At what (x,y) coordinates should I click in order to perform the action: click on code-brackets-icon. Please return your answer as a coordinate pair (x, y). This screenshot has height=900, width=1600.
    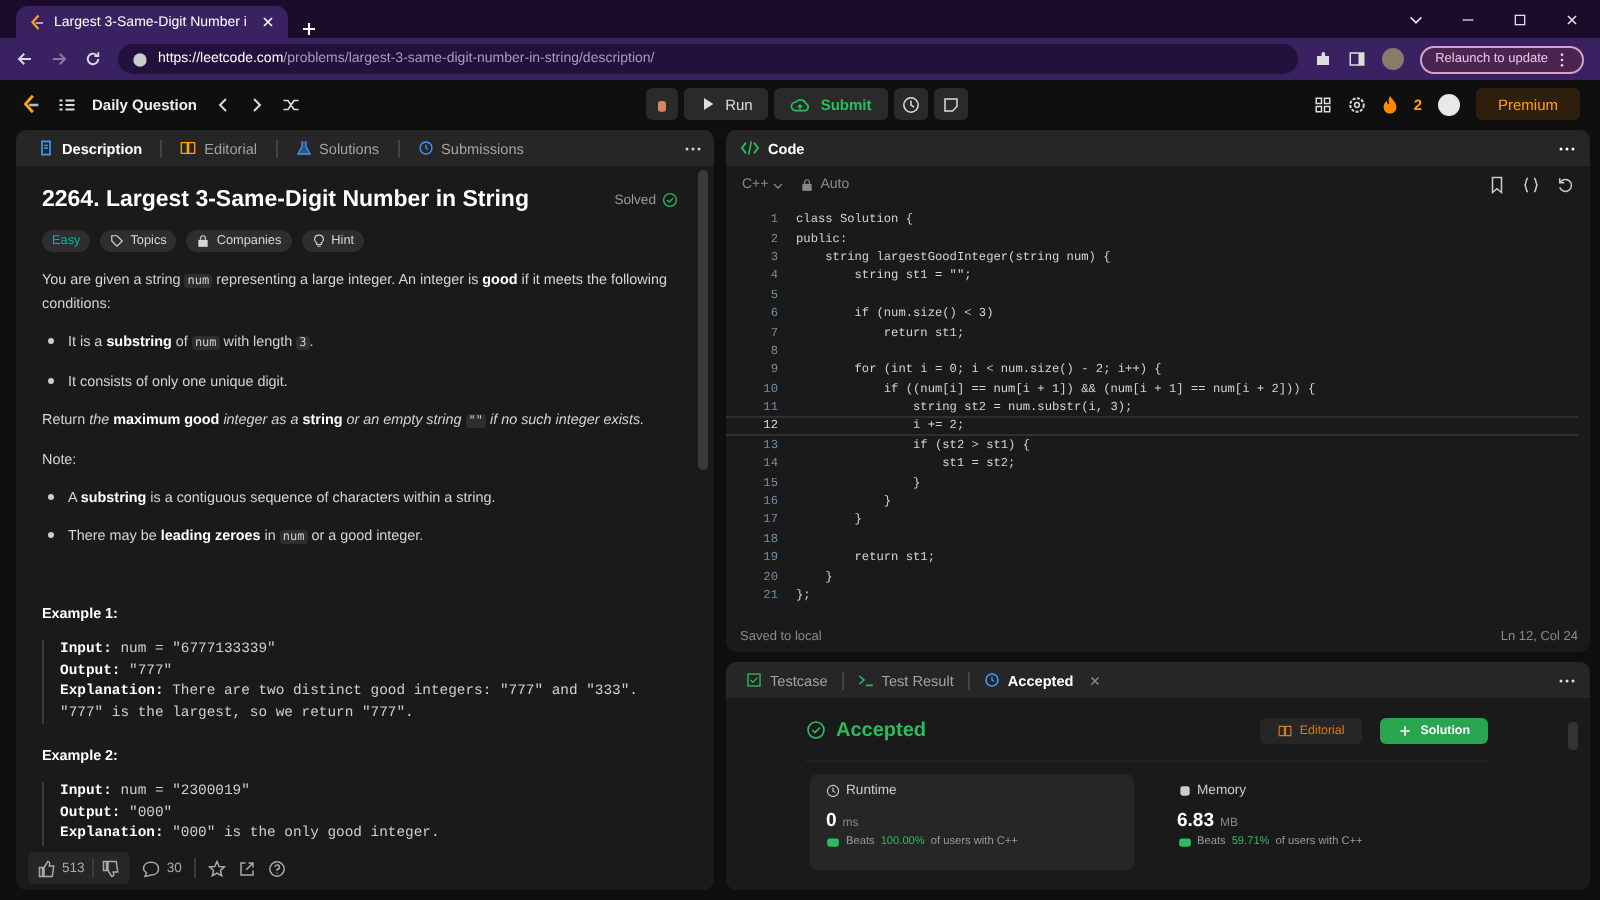
    Looking at the image, I should click on (750, 148).